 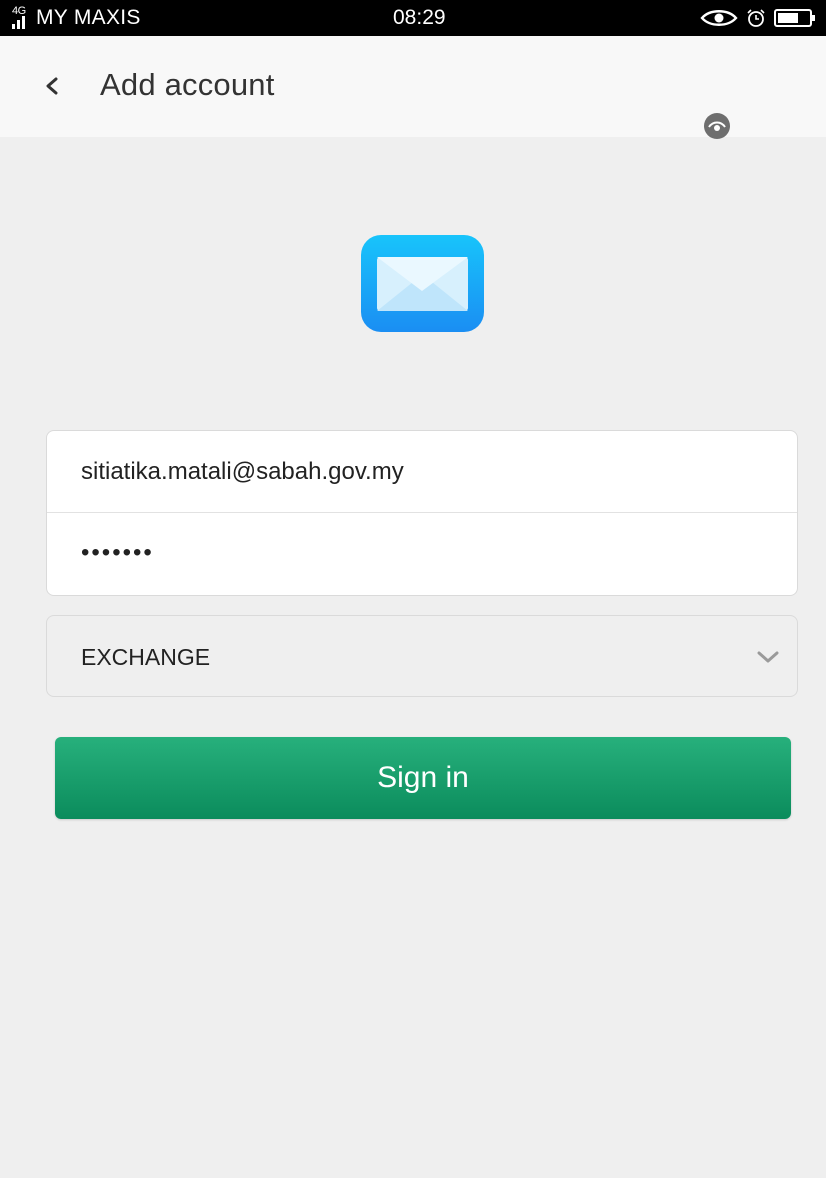 I want to click on account-type-value: EXCHANGE, so click(x=146, y=657).